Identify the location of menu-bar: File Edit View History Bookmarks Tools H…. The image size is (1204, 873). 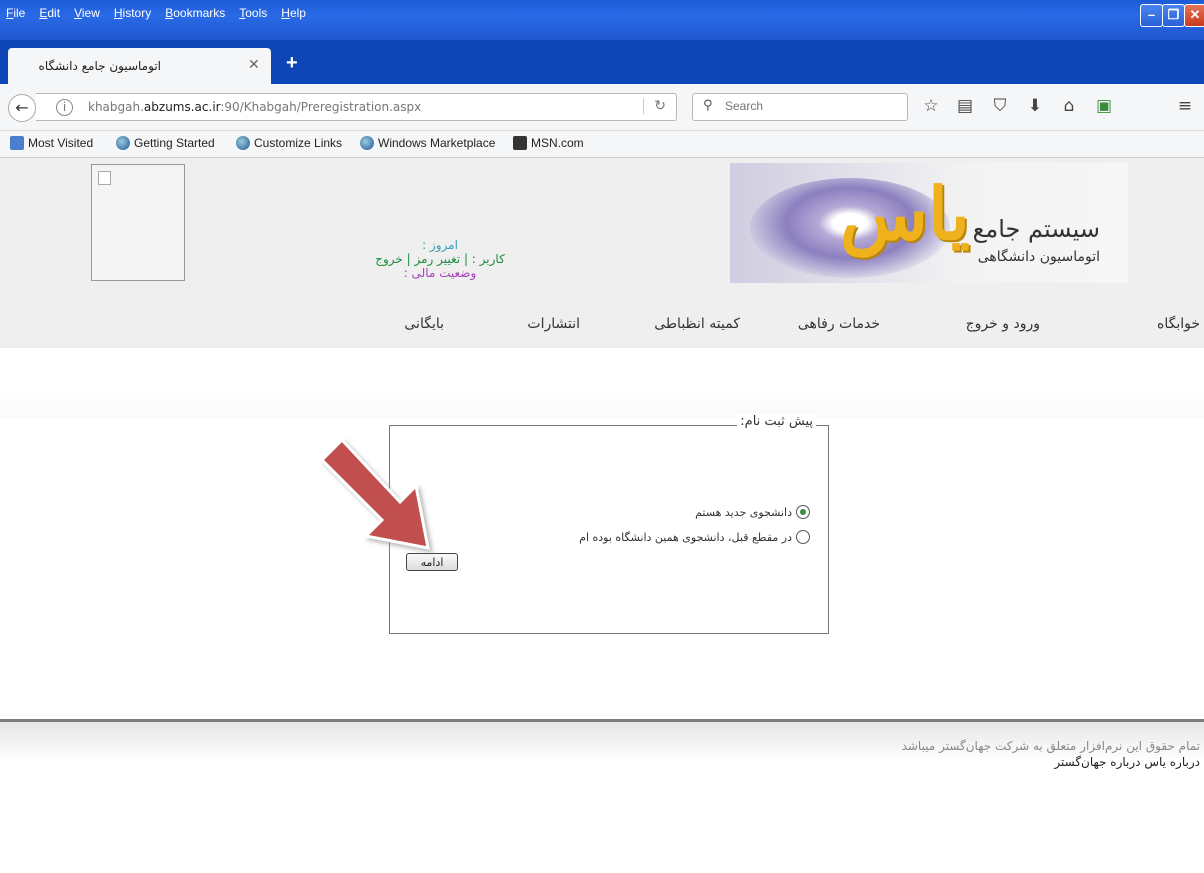
(602, 20).